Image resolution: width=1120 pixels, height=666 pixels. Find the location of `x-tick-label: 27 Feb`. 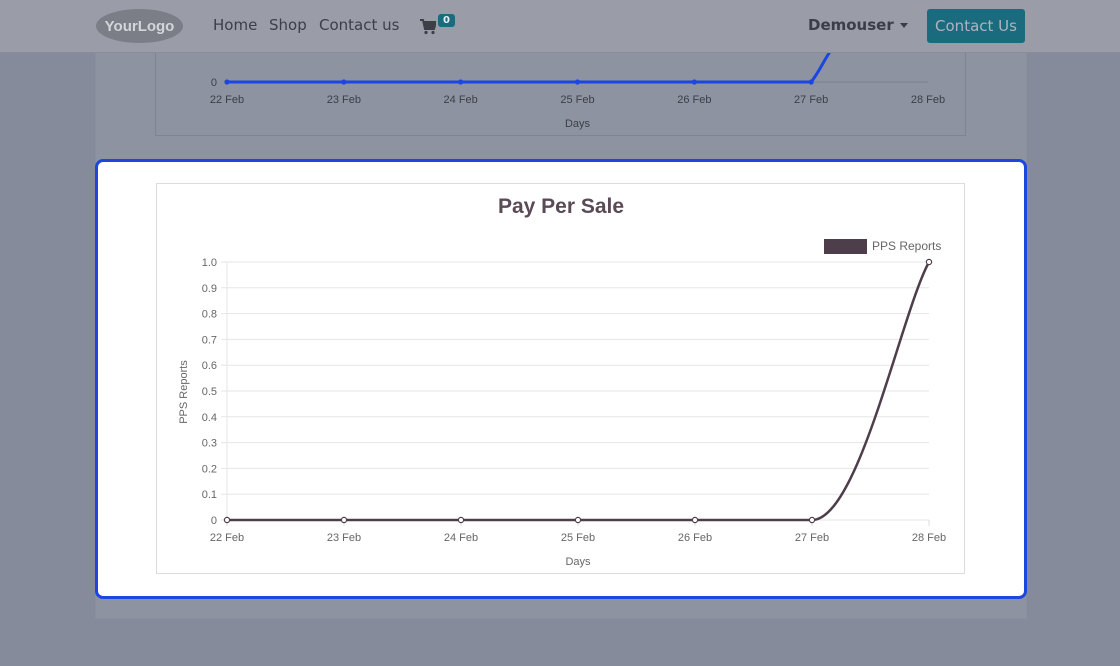

x-tick-label: 27 Feb is located at coordinates (812, 538).